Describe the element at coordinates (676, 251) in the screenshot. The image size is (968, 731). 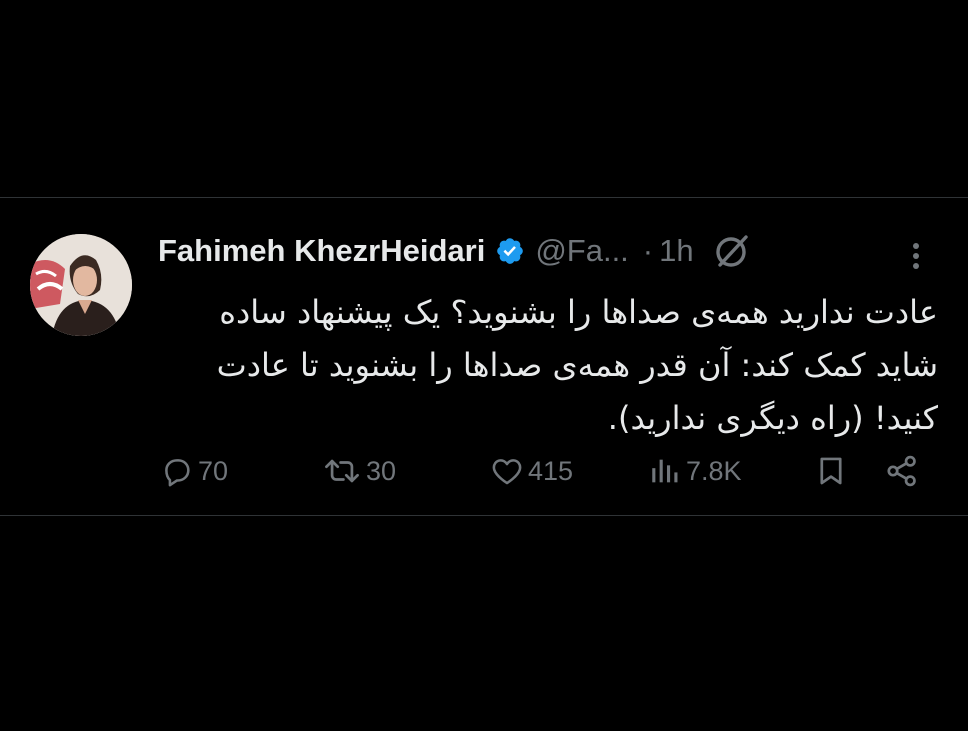
I see `timestamp: 1h` at that location.